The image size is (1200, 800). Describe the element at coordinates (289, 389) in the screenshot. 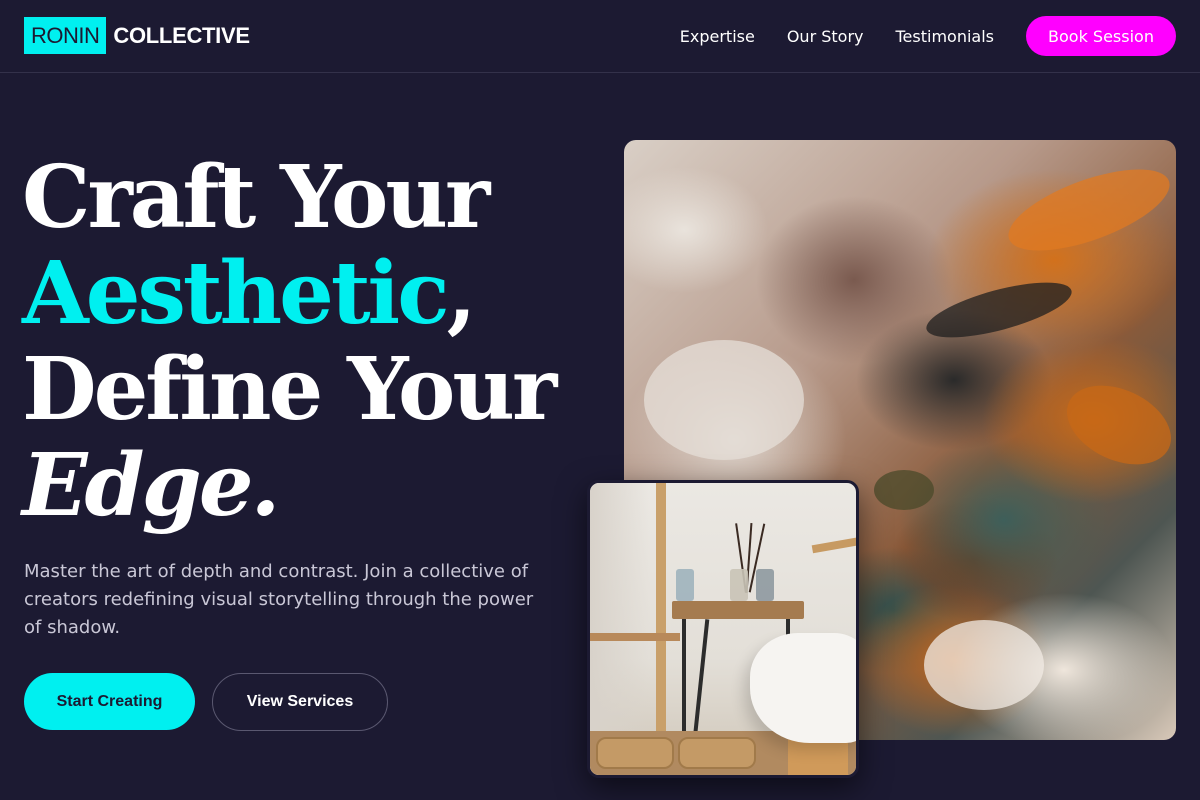

I see `headline-line-3: Define Your` at that location.